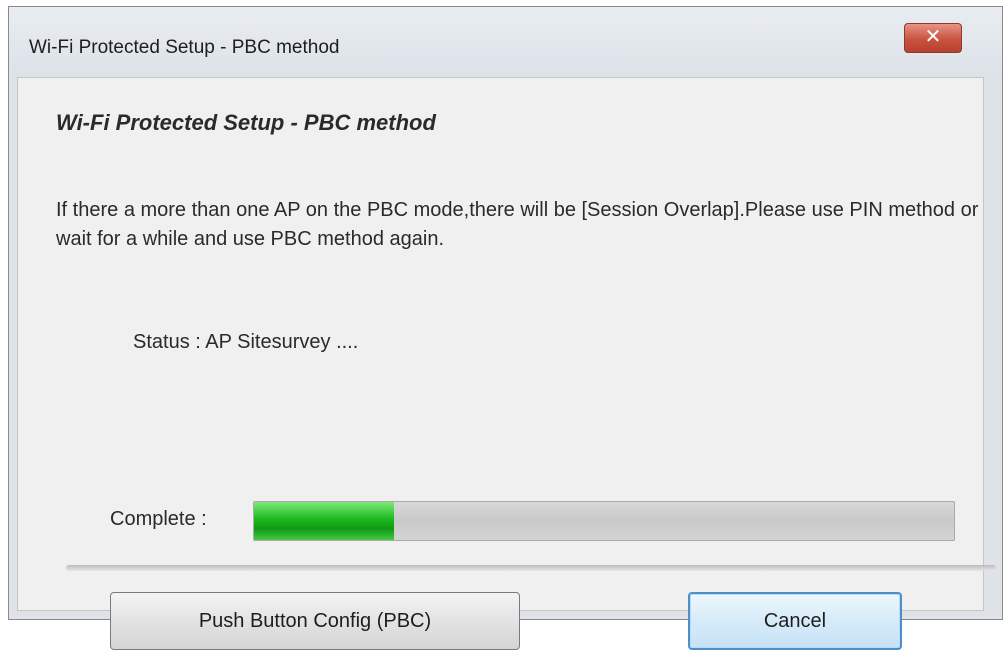 This screenshot has width=1007, height=650. I want to click on close-icon: ✕, so click(933, 37).